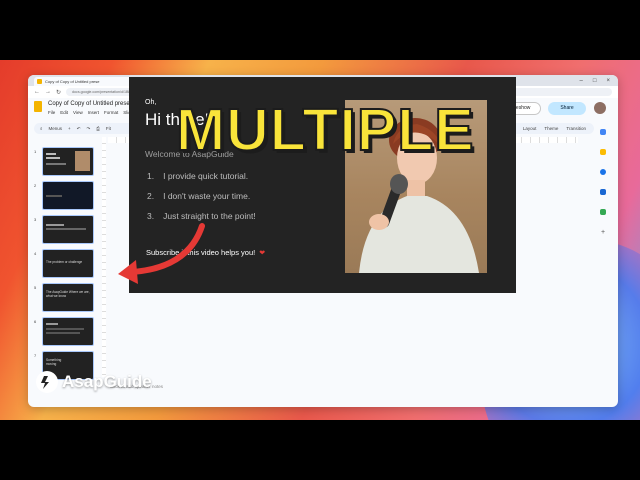 The width and height of the screenshot is (640, 480). What do you see at coordinates (35, 185) in the screenshot?
I see `slide-number: 2` at bounding box center [35, 185].